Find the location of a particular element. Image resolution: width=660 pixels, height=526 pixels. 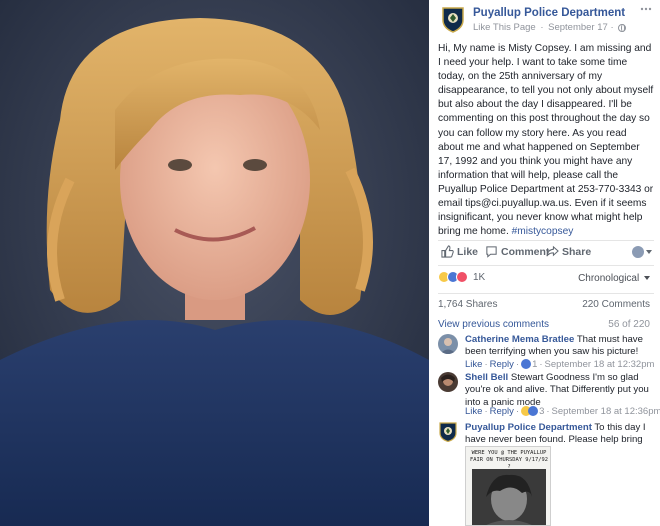

share-label: Share is located at coordinates (577, 251).